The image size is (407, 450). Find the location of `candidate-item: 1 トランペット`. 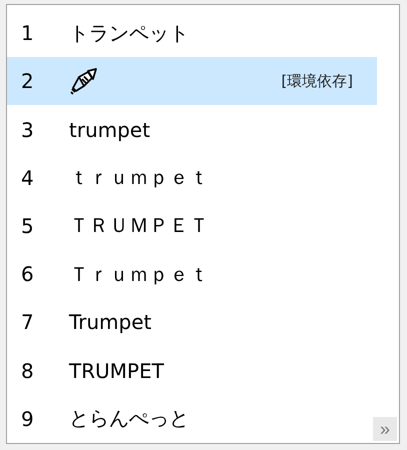

candidate-item: 1 トランペット is located at coordinates (192, 33).